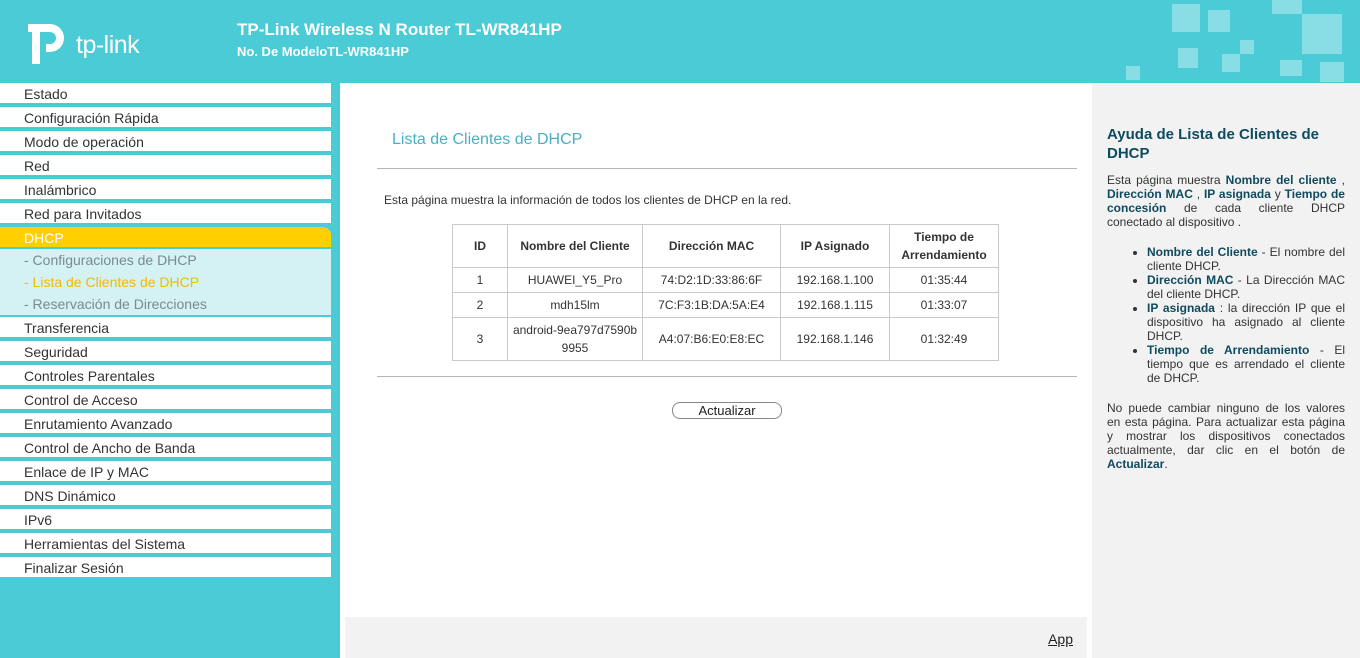  I want to click on sidebar-item-configuracion-rapida: Configuración Rápida, so click(165, 118).